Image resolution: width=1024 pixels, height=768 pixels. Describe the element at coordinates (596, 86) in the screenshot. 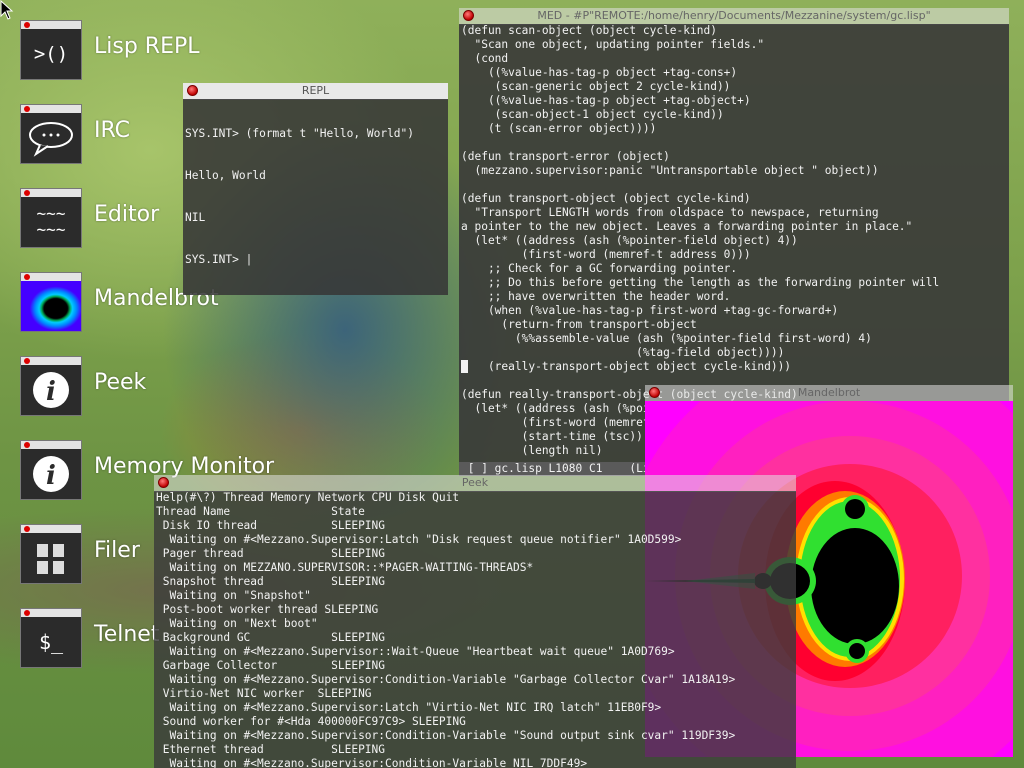

I see `code-line: (scan-generic object 2 cycle-kind))` at that location.